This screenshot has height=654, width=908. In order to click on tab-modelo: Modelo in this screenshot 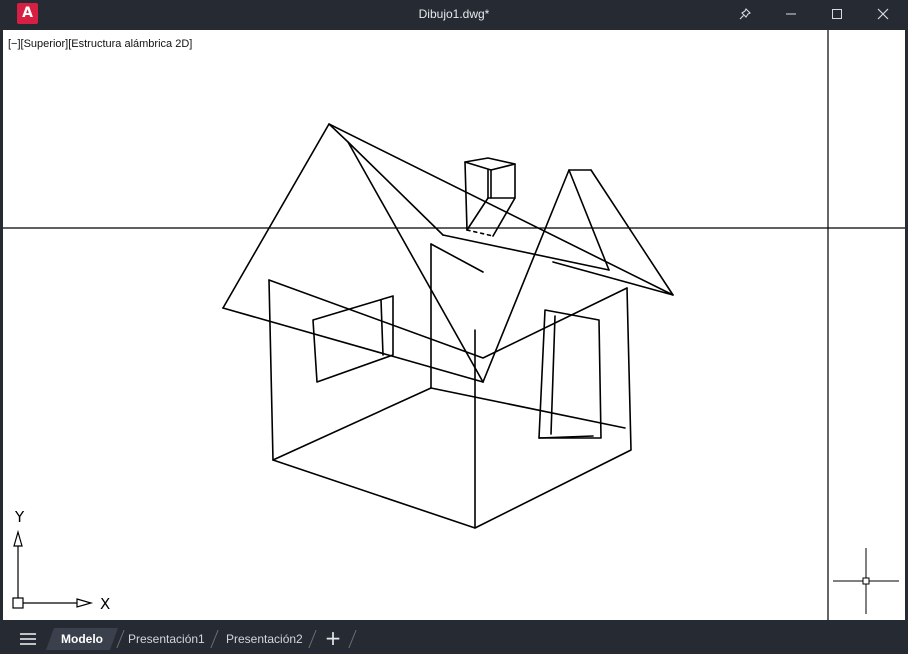, I will do `click(82, 639)`.